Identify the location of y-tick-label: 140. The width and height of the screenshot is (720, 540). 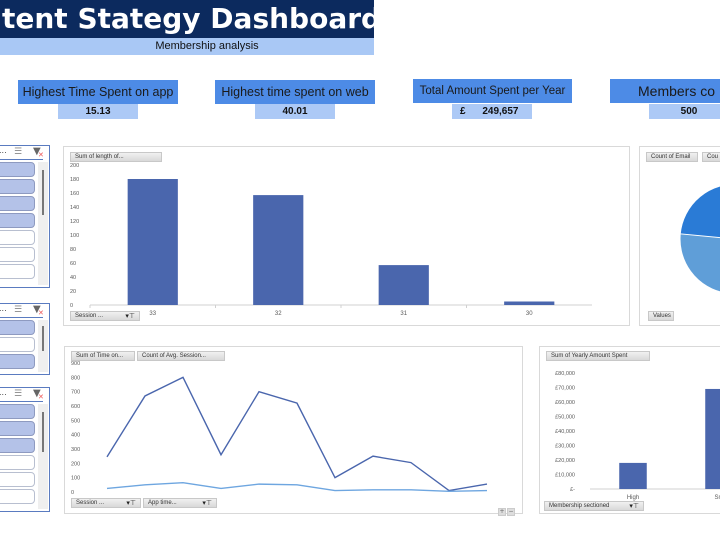
(74, 208).